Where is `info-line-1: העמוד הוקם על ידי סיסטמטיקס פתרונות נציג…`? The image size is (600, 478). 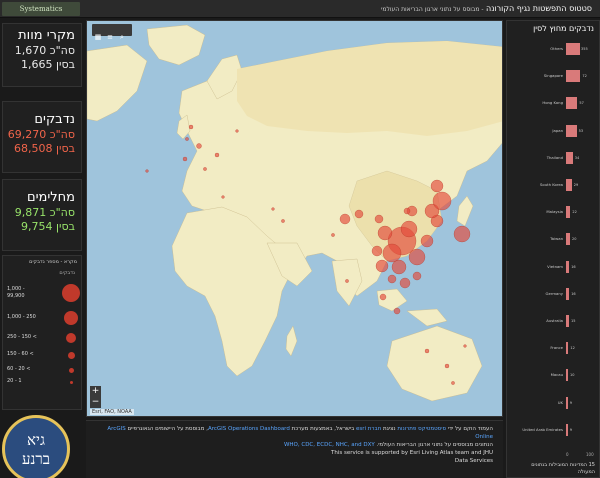 info-line-1: העמוד הוקם על ידי סיסטמטיקס פתרונות נציג… is located at coordinates (294, 429).